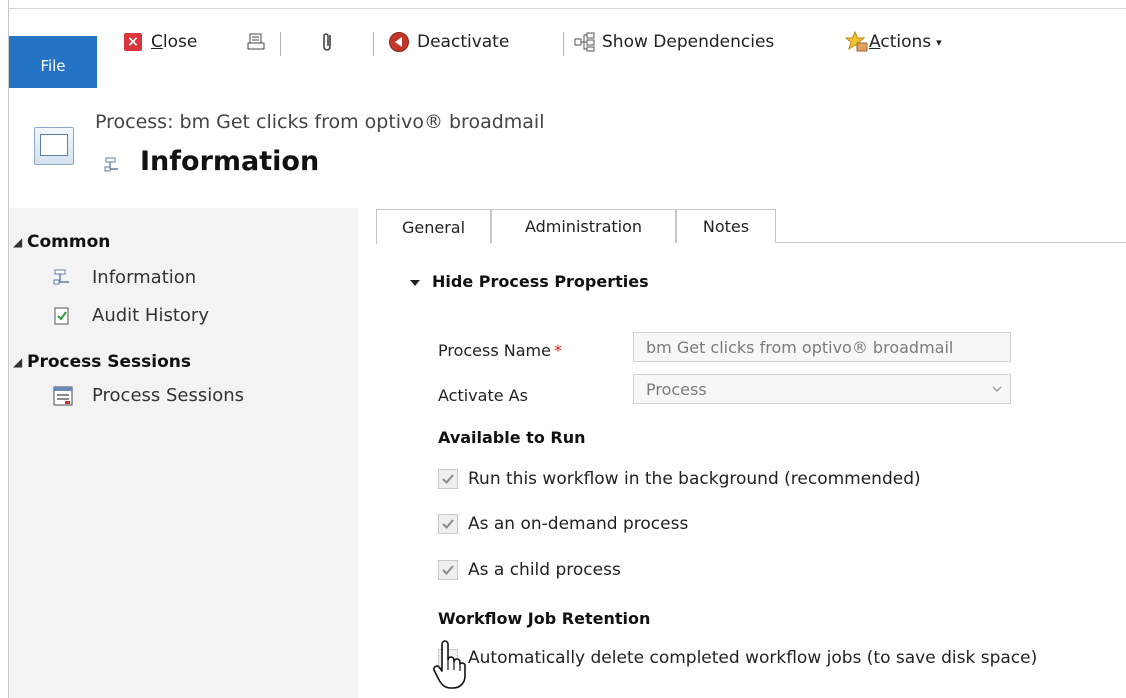 Image resolution: width=1126 pixels, height=698 pixels. What do you see at coordinates (544, 618) in the screenshot?
I see `workflow-job-retention-heading: Workflow Job Retention` at bounding box center [544, 618].